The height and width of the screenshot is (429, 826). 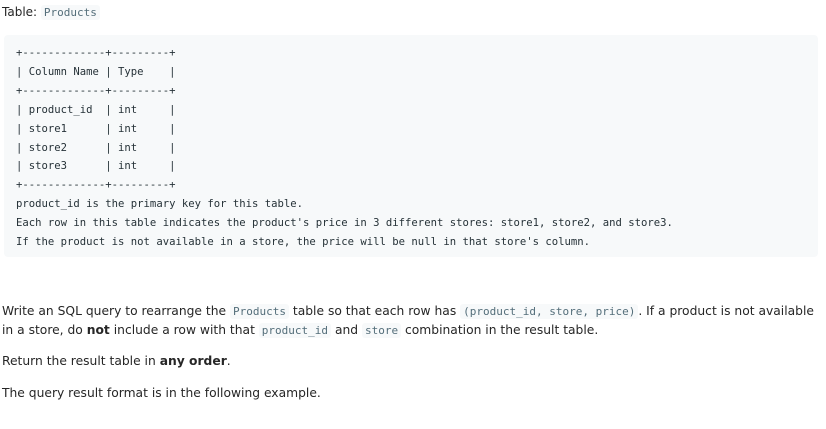 What do you see at coordinates (98, 330) in the screenshot?
I see `emphasis-not: not` at bounding box center [98, 330].